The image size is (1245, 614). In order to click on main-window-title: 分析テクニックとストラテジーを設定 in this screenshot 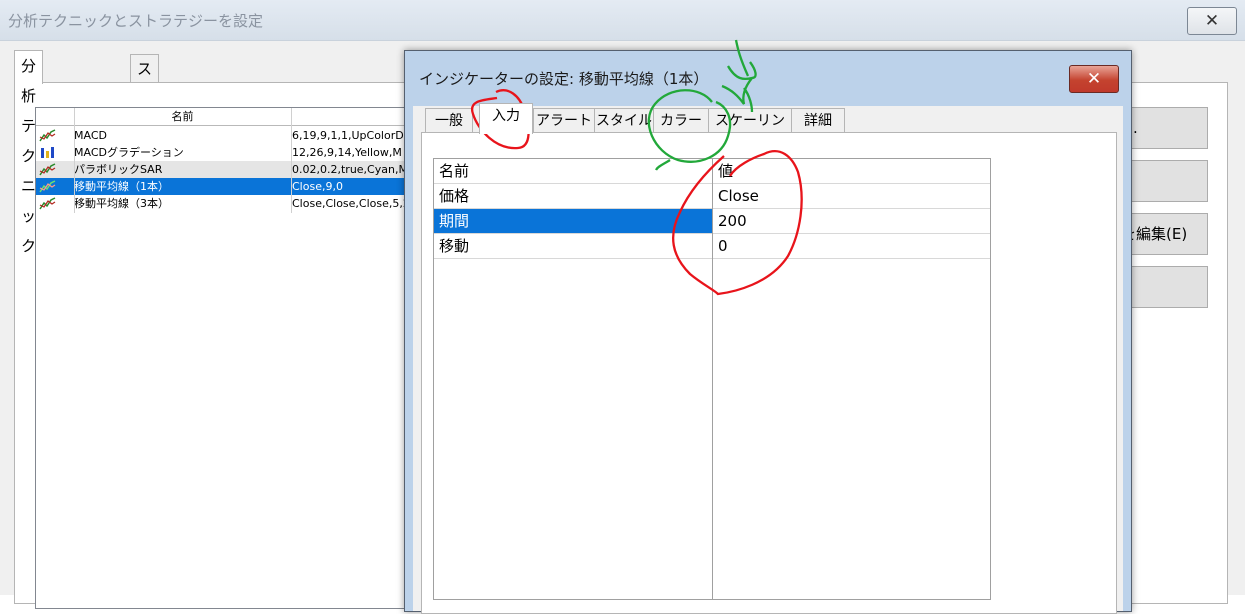, I will do `click(136, 21)`.